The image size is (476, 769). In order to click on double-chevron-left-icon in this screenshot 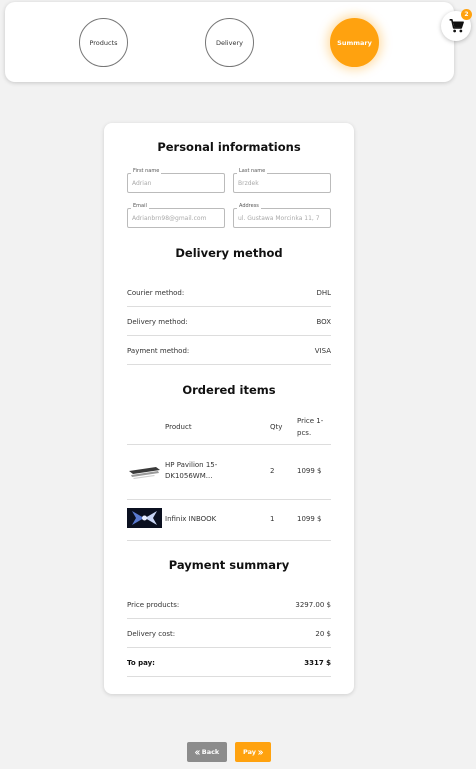, I will do `click(197, 752)`.